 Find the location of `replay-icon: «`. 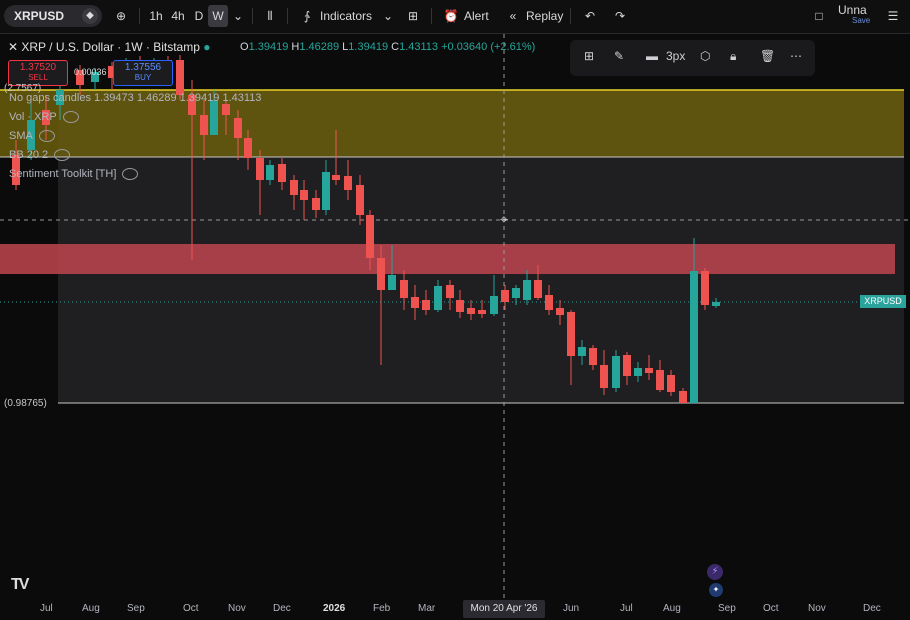

replay-icon: « is located at coordinates (513, 16).